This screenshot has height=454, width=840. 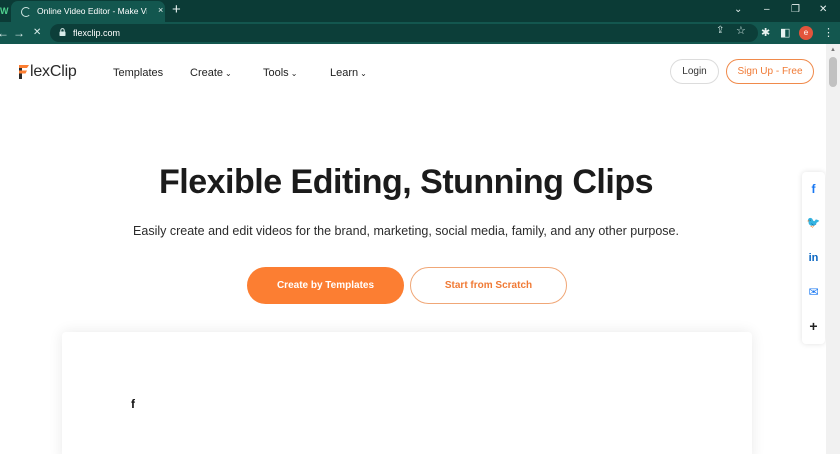 I want to click on nav-tools: Tools ⌄, so click(x=280, y=73).